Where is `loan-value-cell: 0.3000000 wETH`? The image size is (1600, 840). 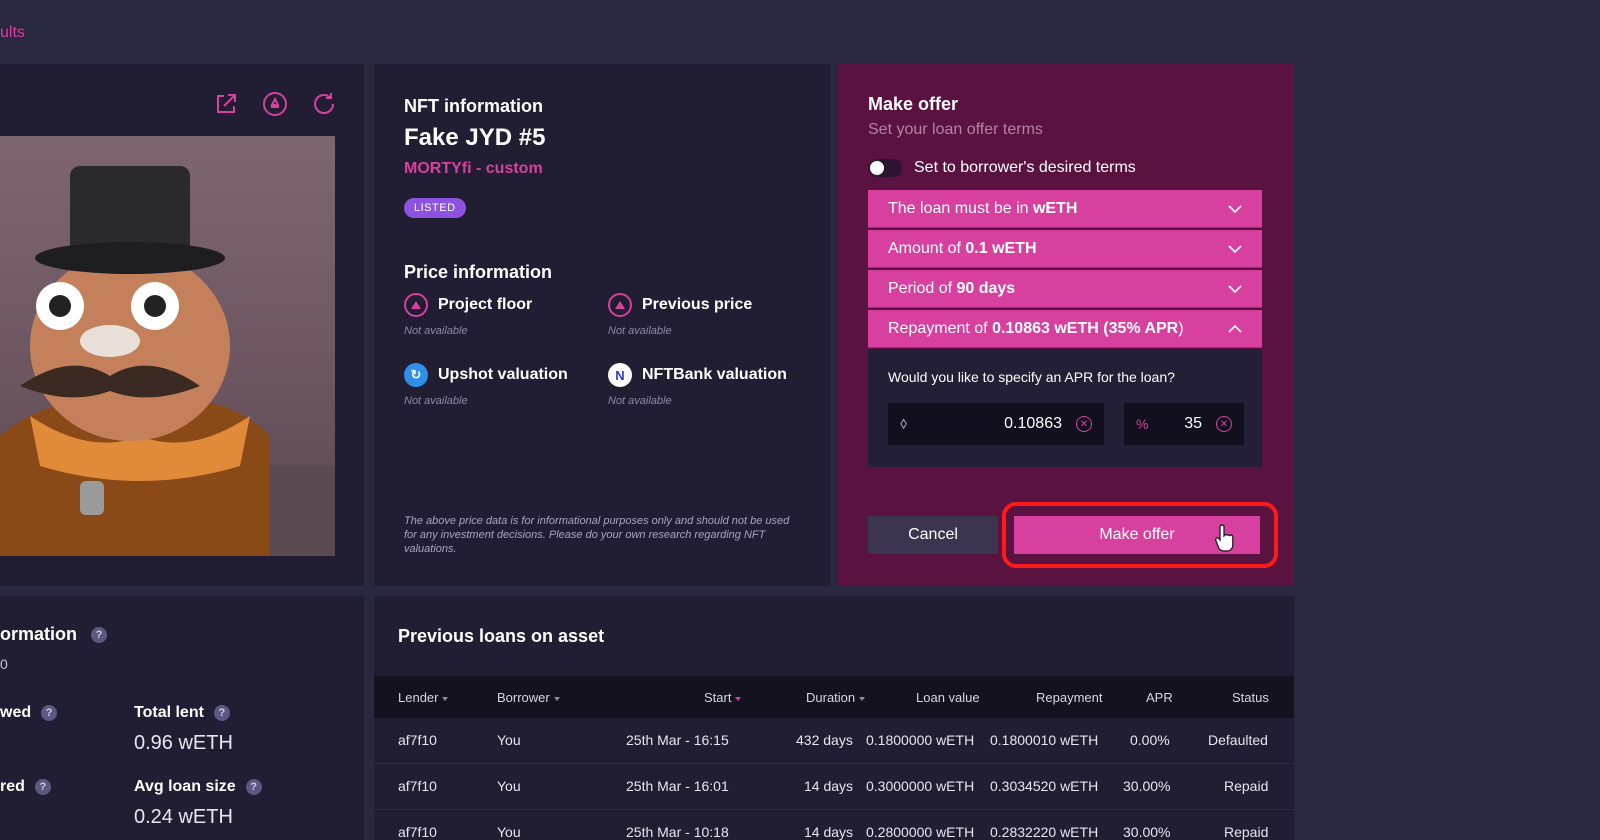
loan-value-cell: 0.3000000 wETH is located at coordinates (920, 786).